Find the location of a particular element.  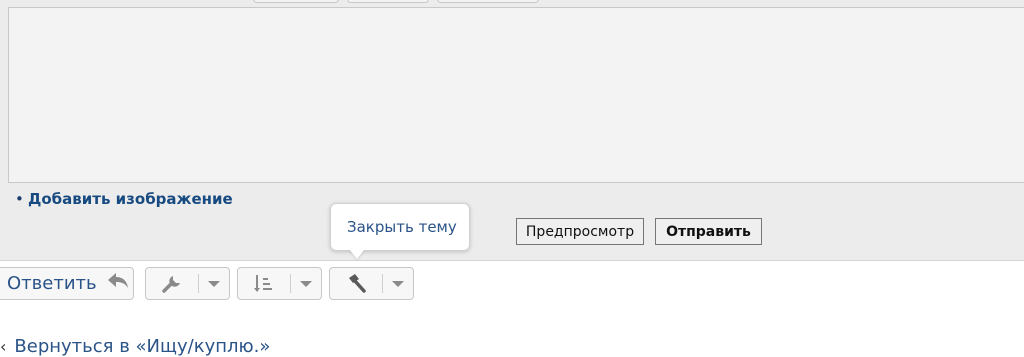

tooltip-arrow is located at coordinates (357, 254).